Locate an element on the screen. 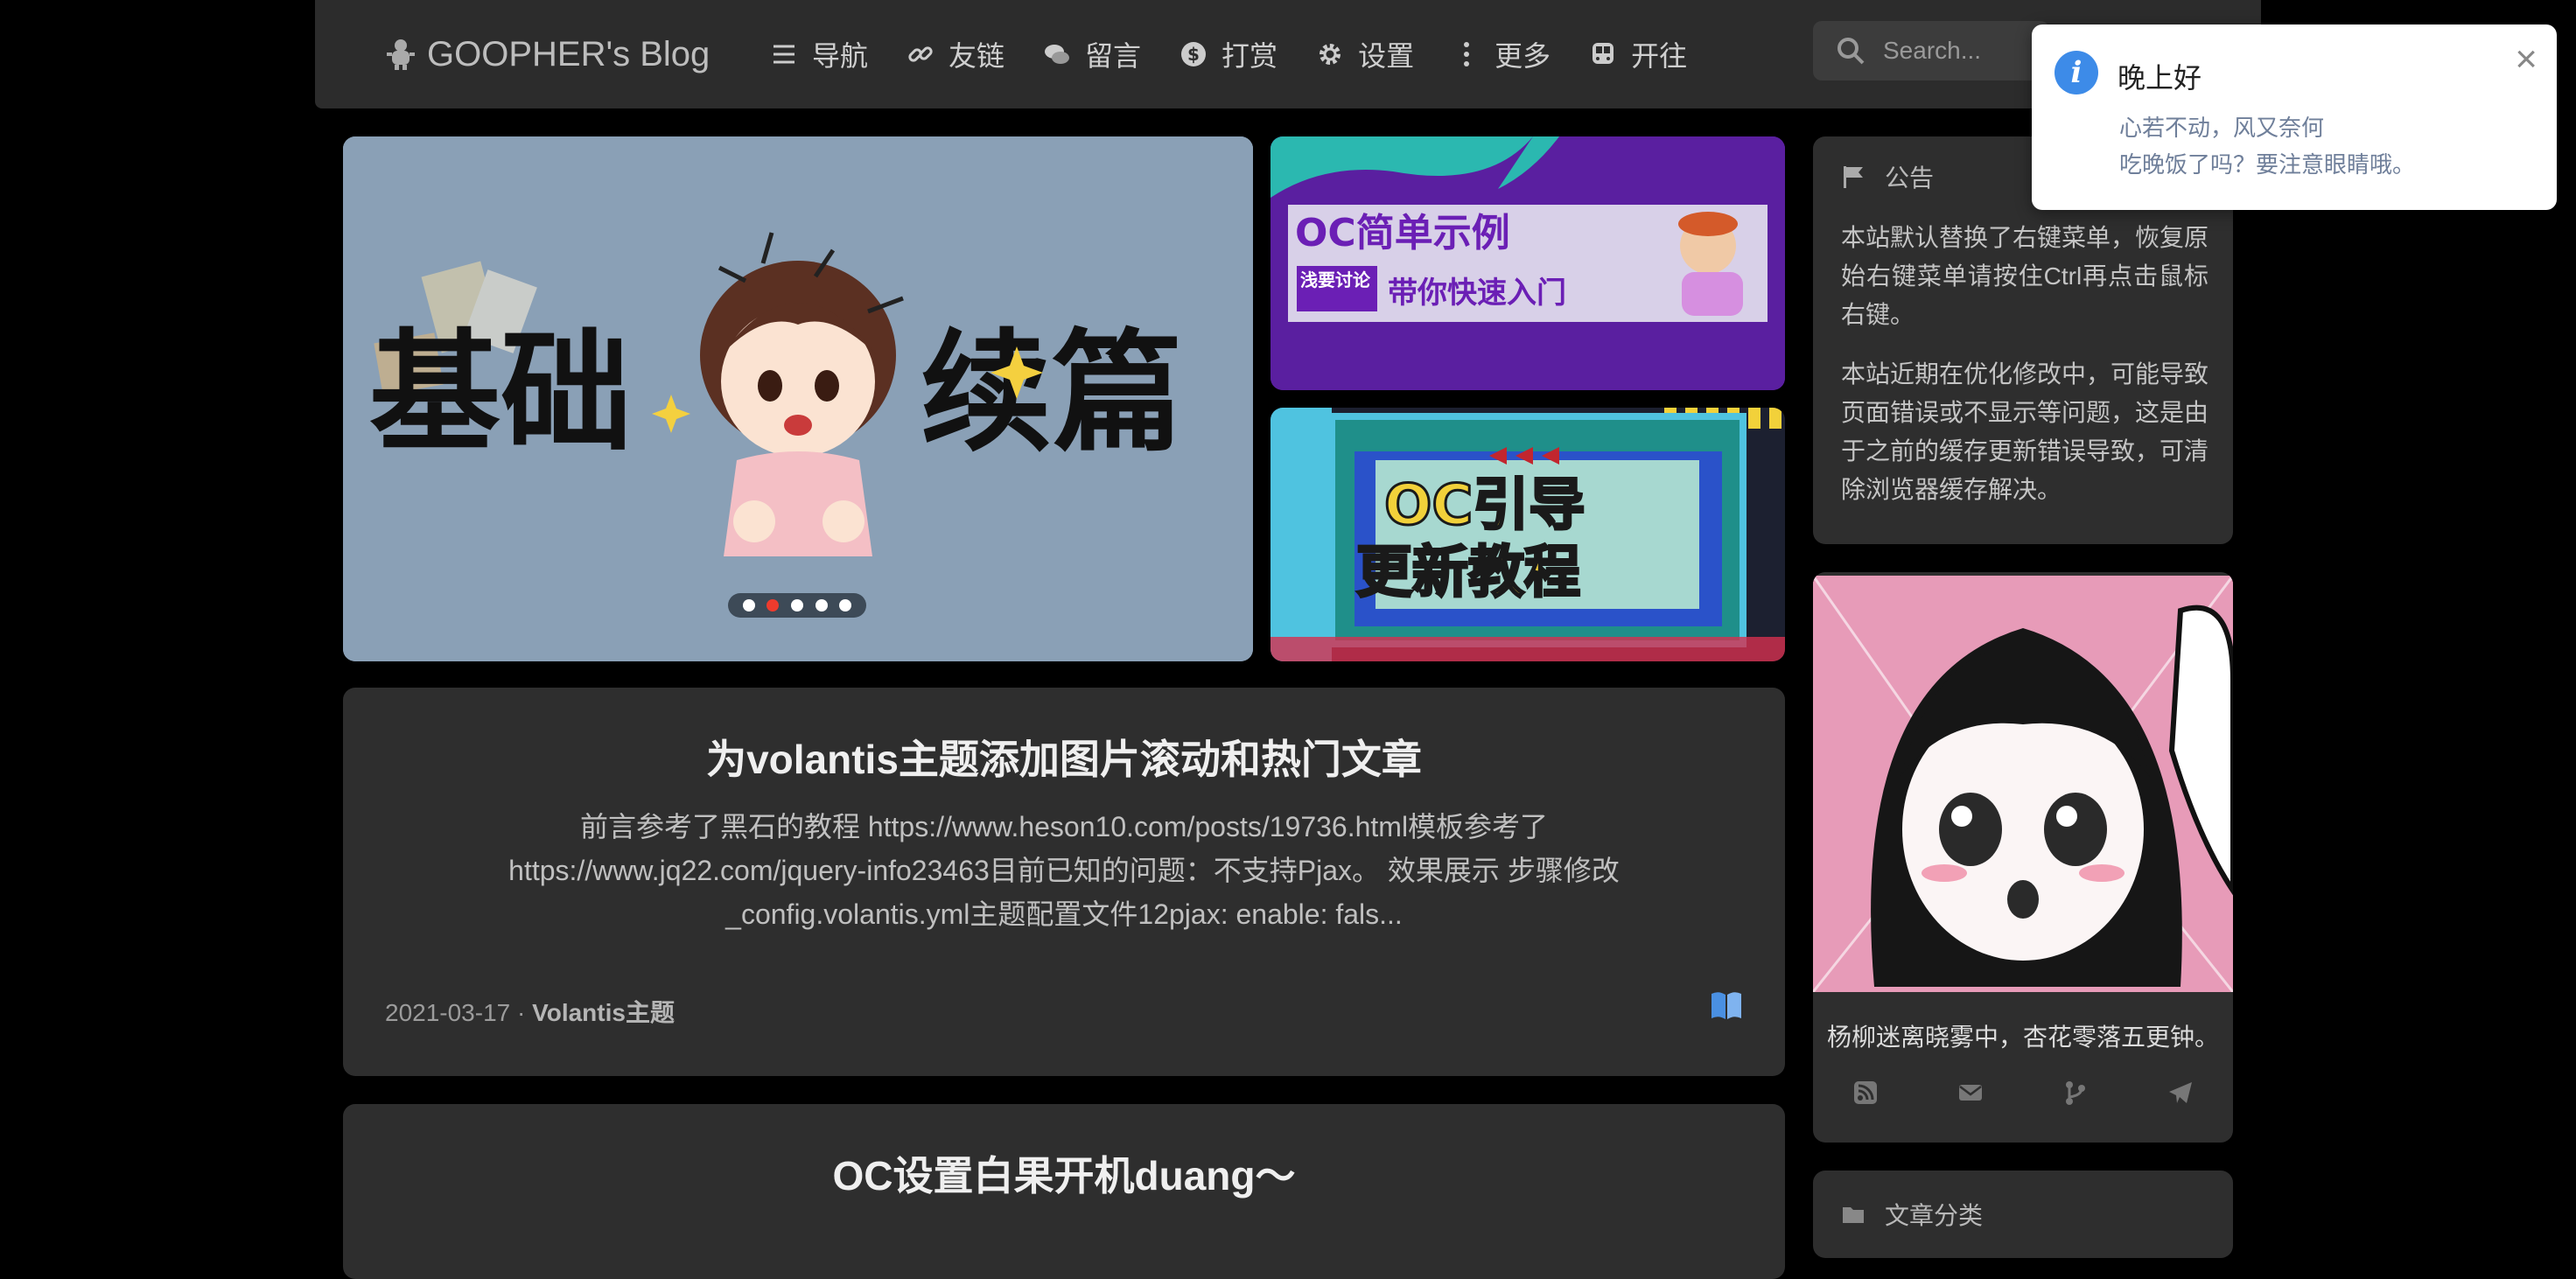  thumb-image-oc-example: OC简单示例 浅要讨论 带你快速入门 is located at coordinates (1527, 263).